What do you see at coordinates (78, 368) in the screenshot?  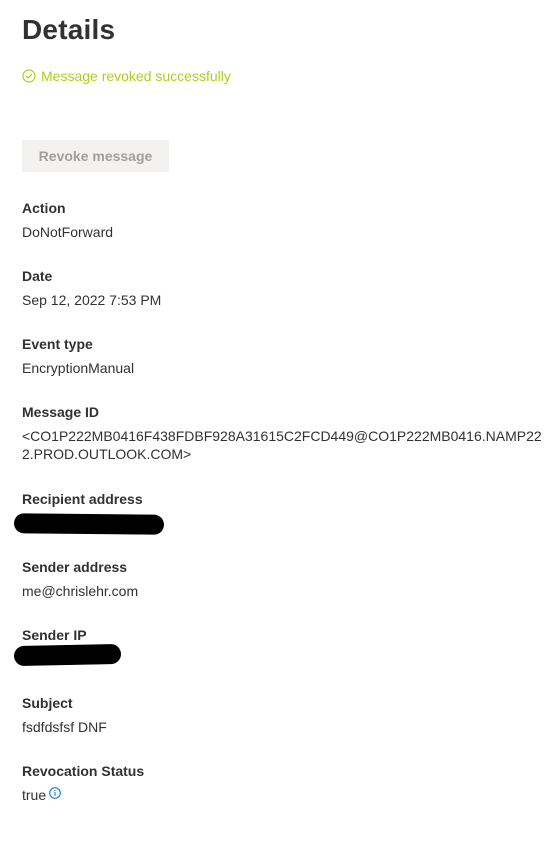 I see `field-value: EncryptionManual` at bounding box center [78, 368].